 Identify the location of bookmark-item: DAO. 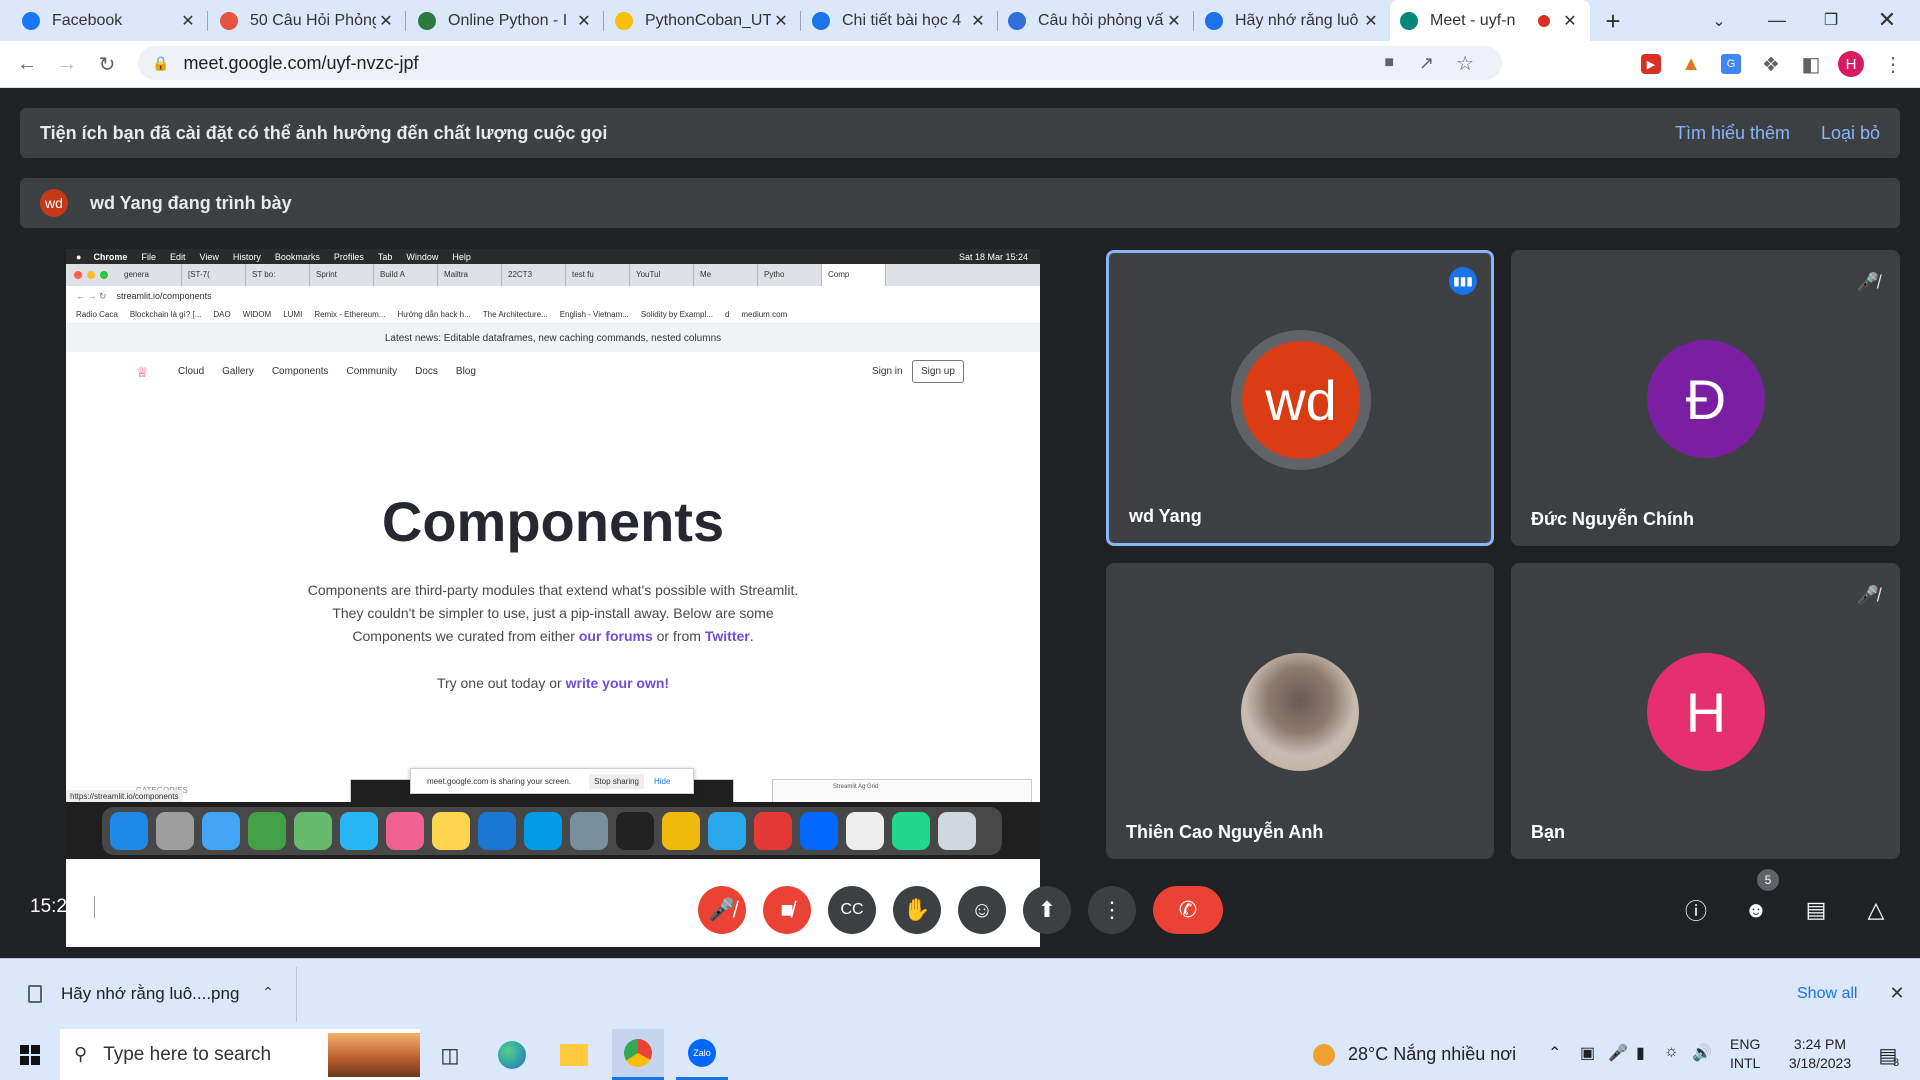
(221, 314).